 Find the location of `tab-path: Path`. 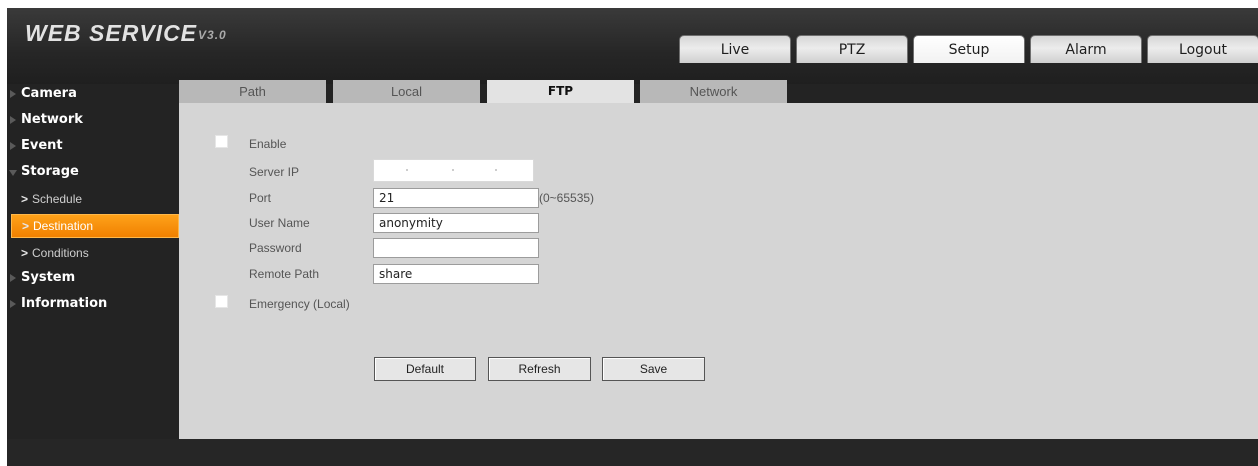

tab-path: Path is located at coordinates (252, 91).